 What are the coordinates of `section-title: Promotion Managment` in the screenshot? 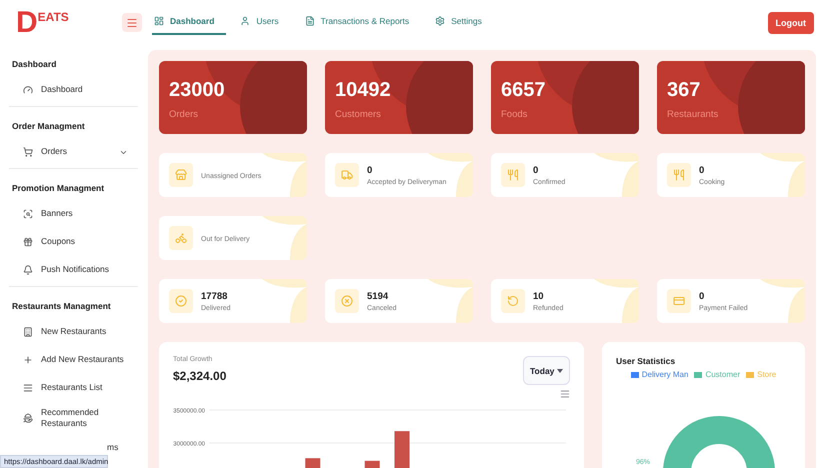 It's located at (58, 188).